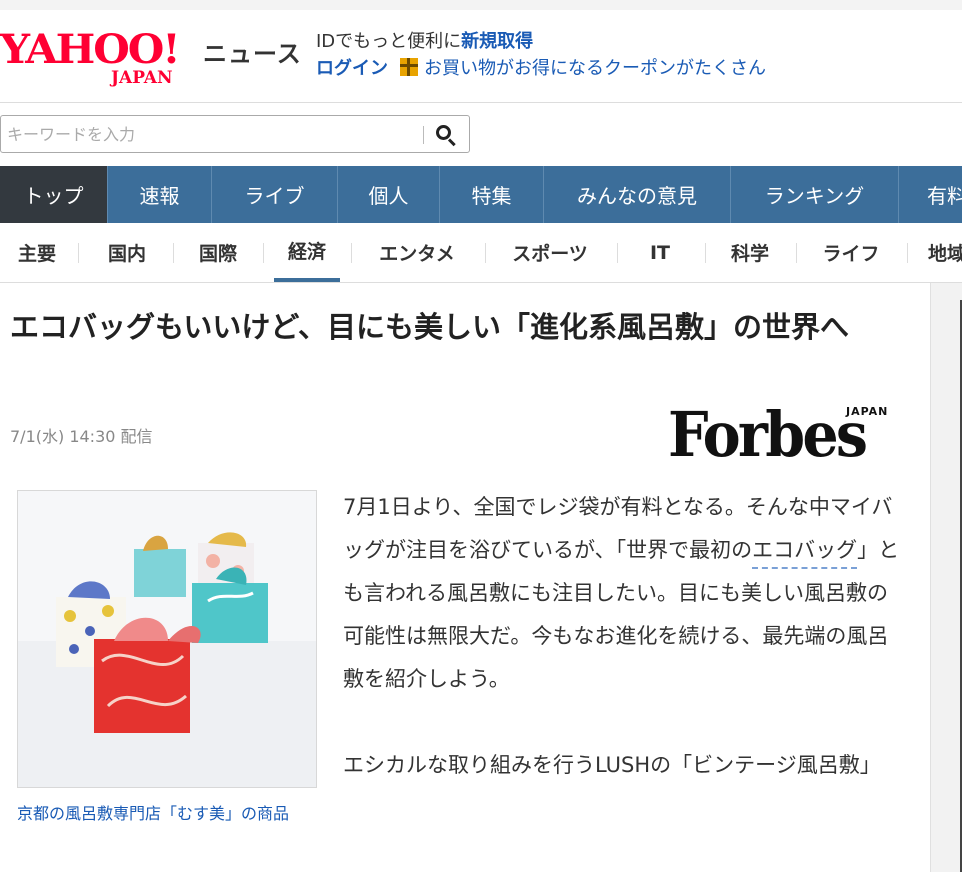 The width and height of the screenshot is (962, 872). What do you see at coordinates (409, 67) in the screenshot?
I see `gift-icon` at bounding box center [409, 67].